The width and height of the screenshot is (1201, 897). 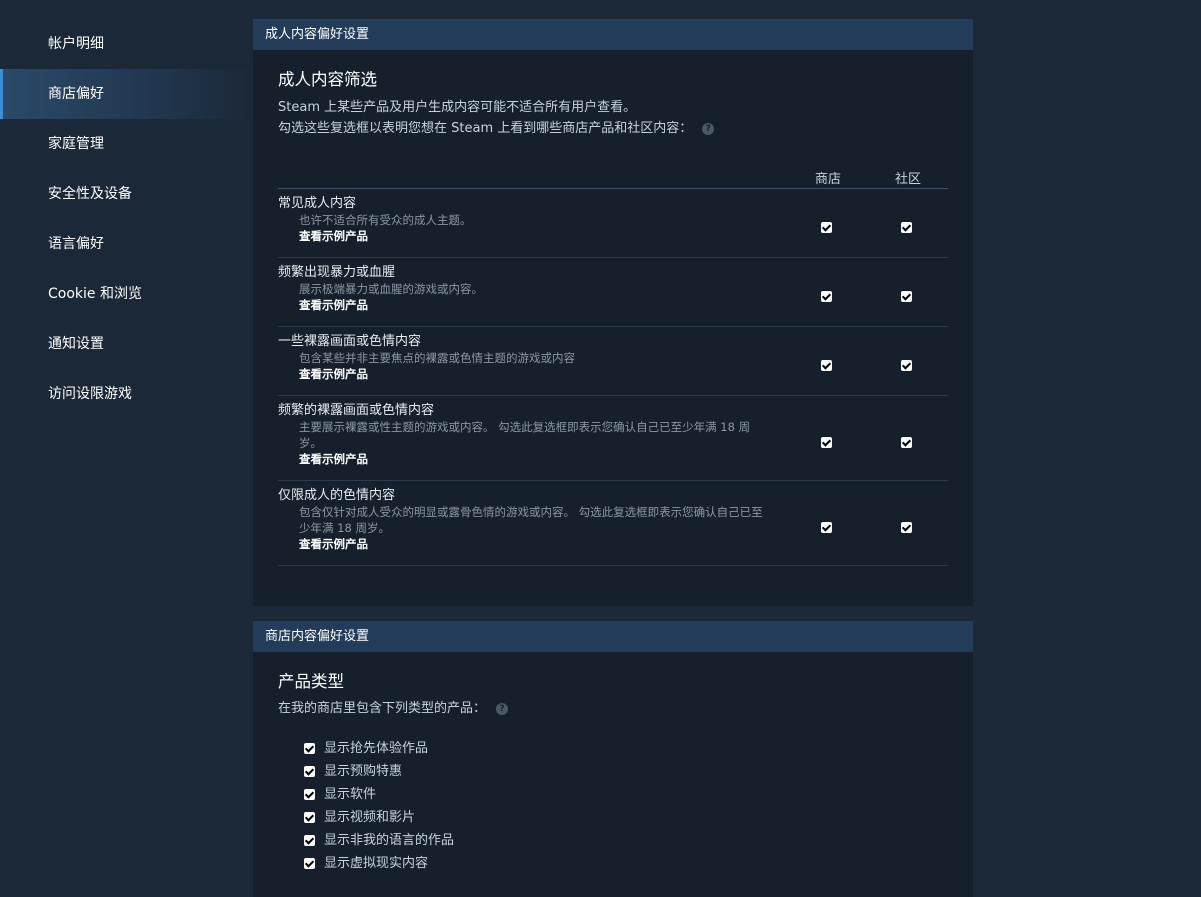 What do you see at coordinates (311, 681) in the screenshot?
I see `product-types-title: 产品类型` at bounding box center [311, 681].